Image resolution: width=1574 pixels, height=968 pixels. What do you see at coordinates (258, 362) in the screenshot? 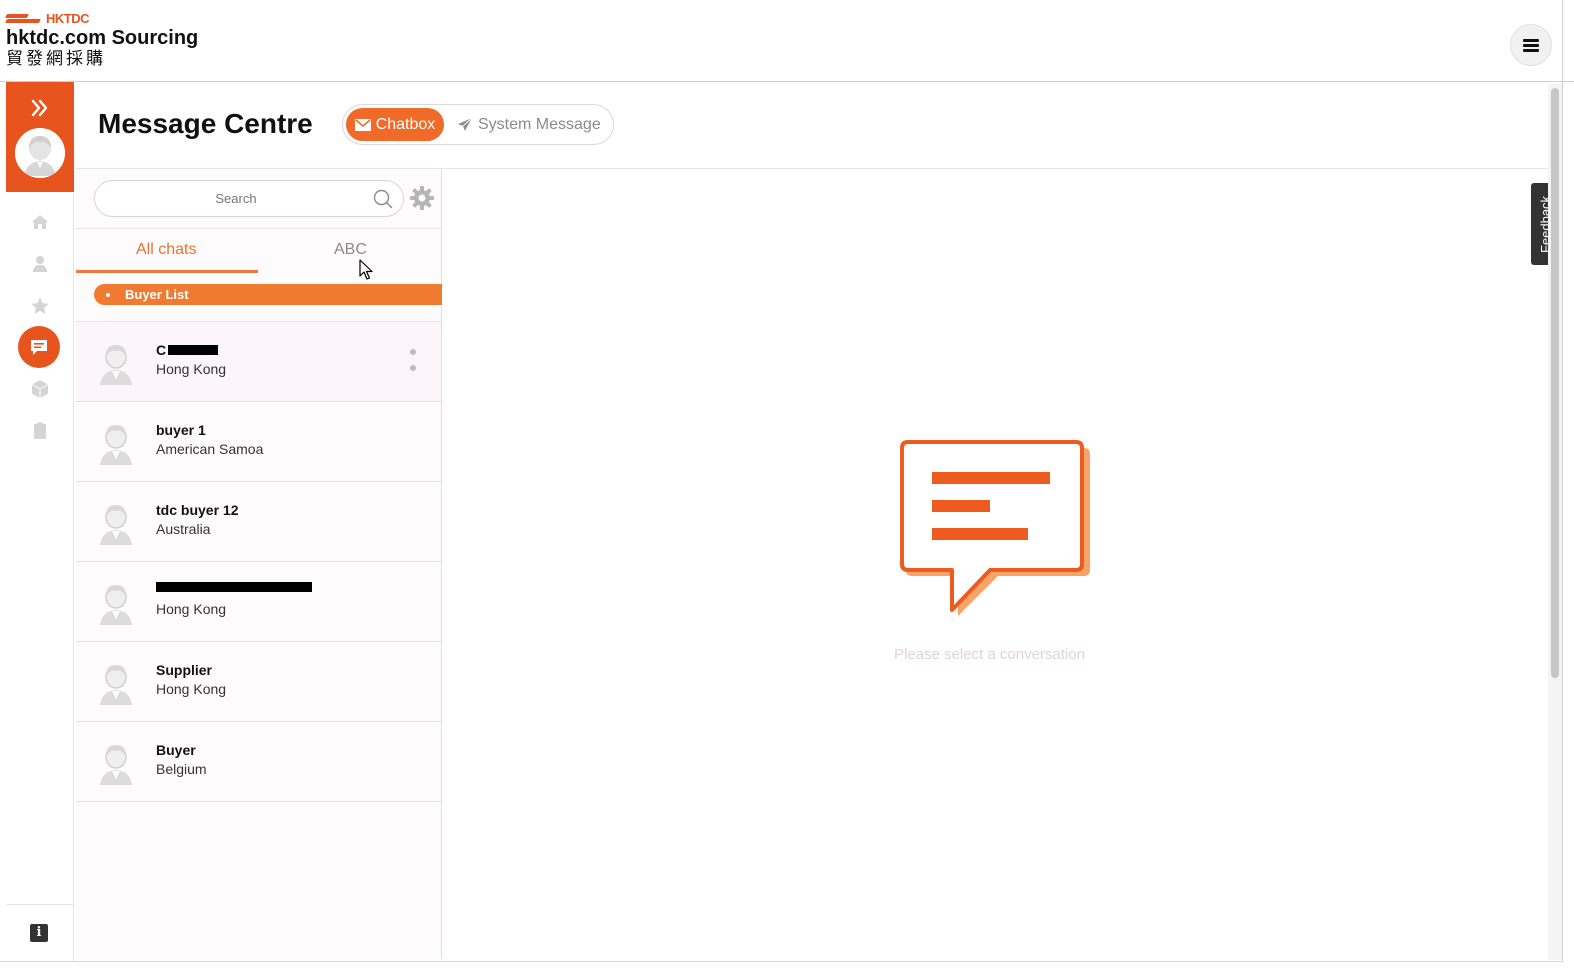
I see `list-item: C Hong Kong` at bounding box center [258, 362].